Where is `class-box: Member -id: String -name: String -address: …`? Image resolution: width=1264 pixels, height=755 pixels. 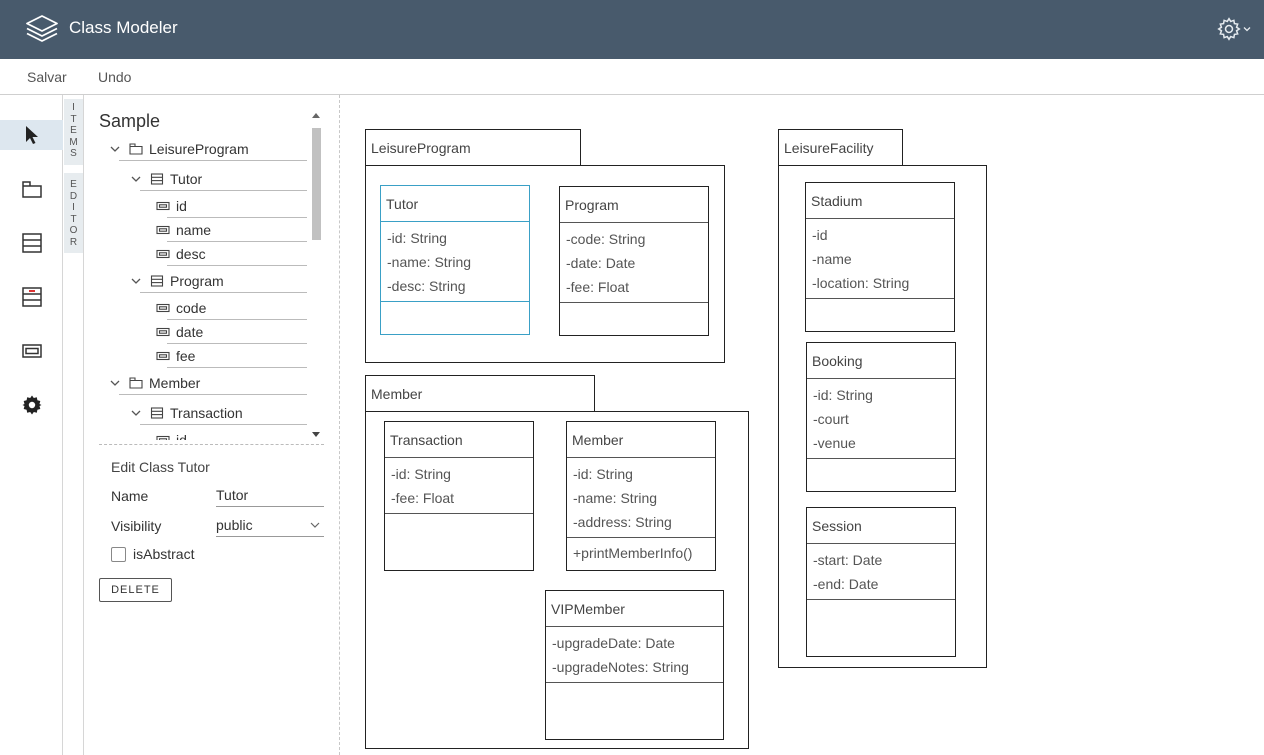 class-box: Member -id: String -name: String -address: … is located at coordinates (641, 496).